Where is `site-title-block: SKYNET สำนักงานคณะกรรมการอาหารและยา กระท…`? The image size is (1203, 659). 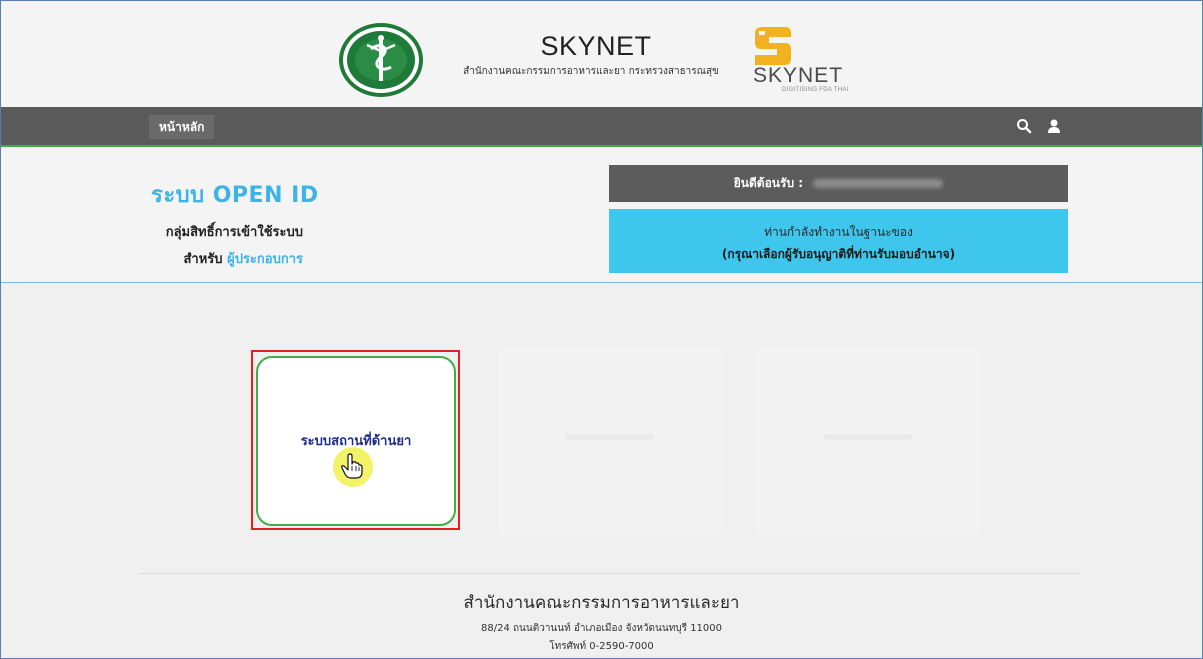
site-title-block: SKYNET สำนักงานคณะกรรมการอาหารและยา กระท… is located at coordinates (591, 55).